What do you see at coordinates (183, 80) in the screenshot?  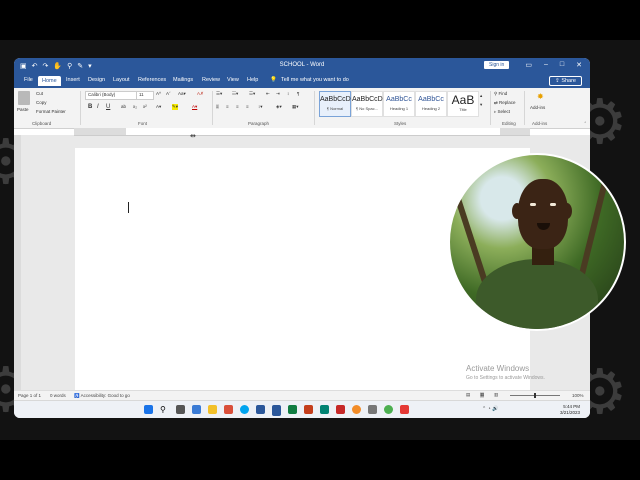 I see `tab-mailings: Mailings` at bounding box center [183, 80].